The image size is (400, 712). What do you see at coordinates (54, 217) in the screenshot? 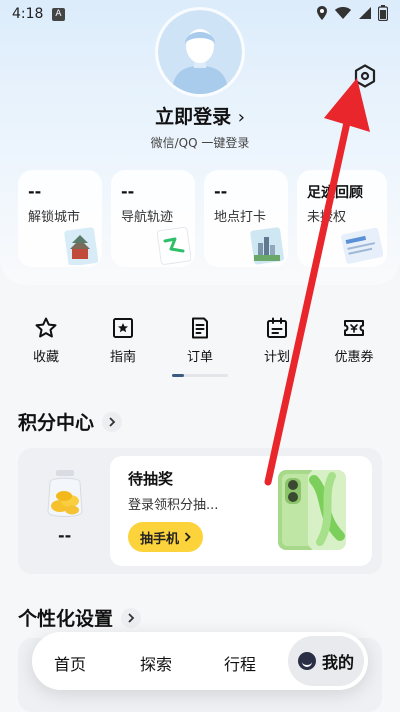
I see `stat-label: 解锁城市` at bounding box center [54, 217].